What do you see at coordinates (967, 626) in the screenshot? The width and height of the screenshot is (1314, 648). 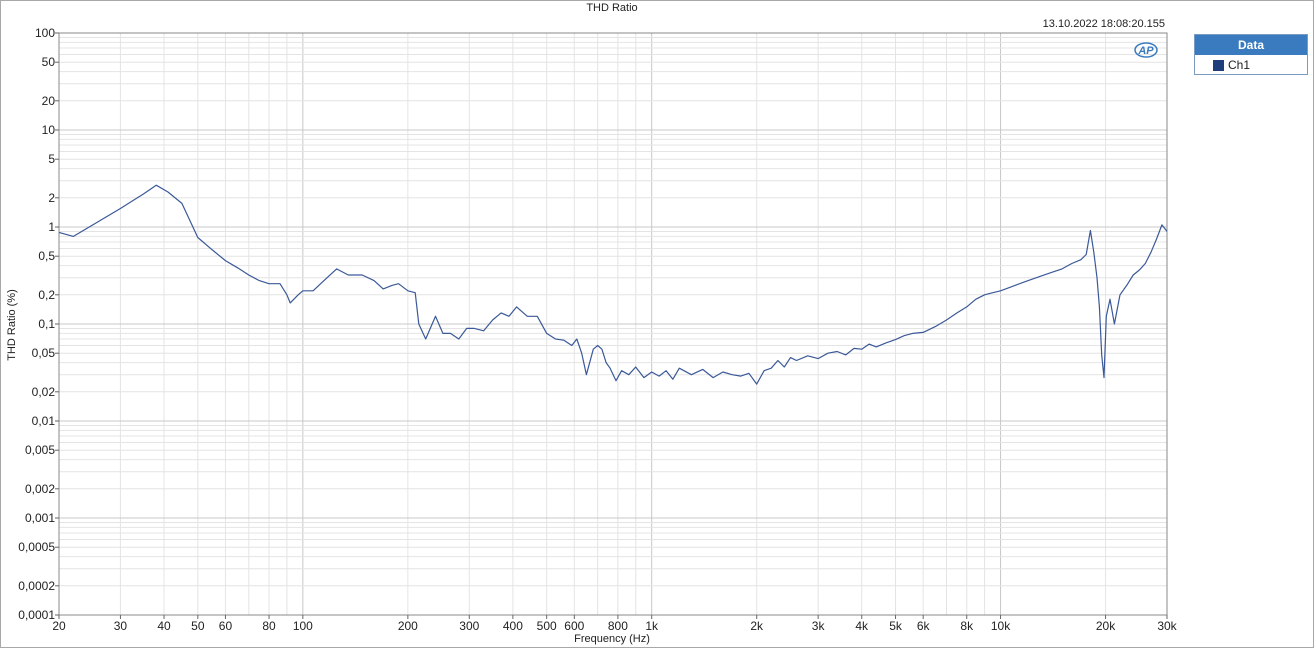 I see `x-tick-label: 8k` at bounding box center [967, 626].